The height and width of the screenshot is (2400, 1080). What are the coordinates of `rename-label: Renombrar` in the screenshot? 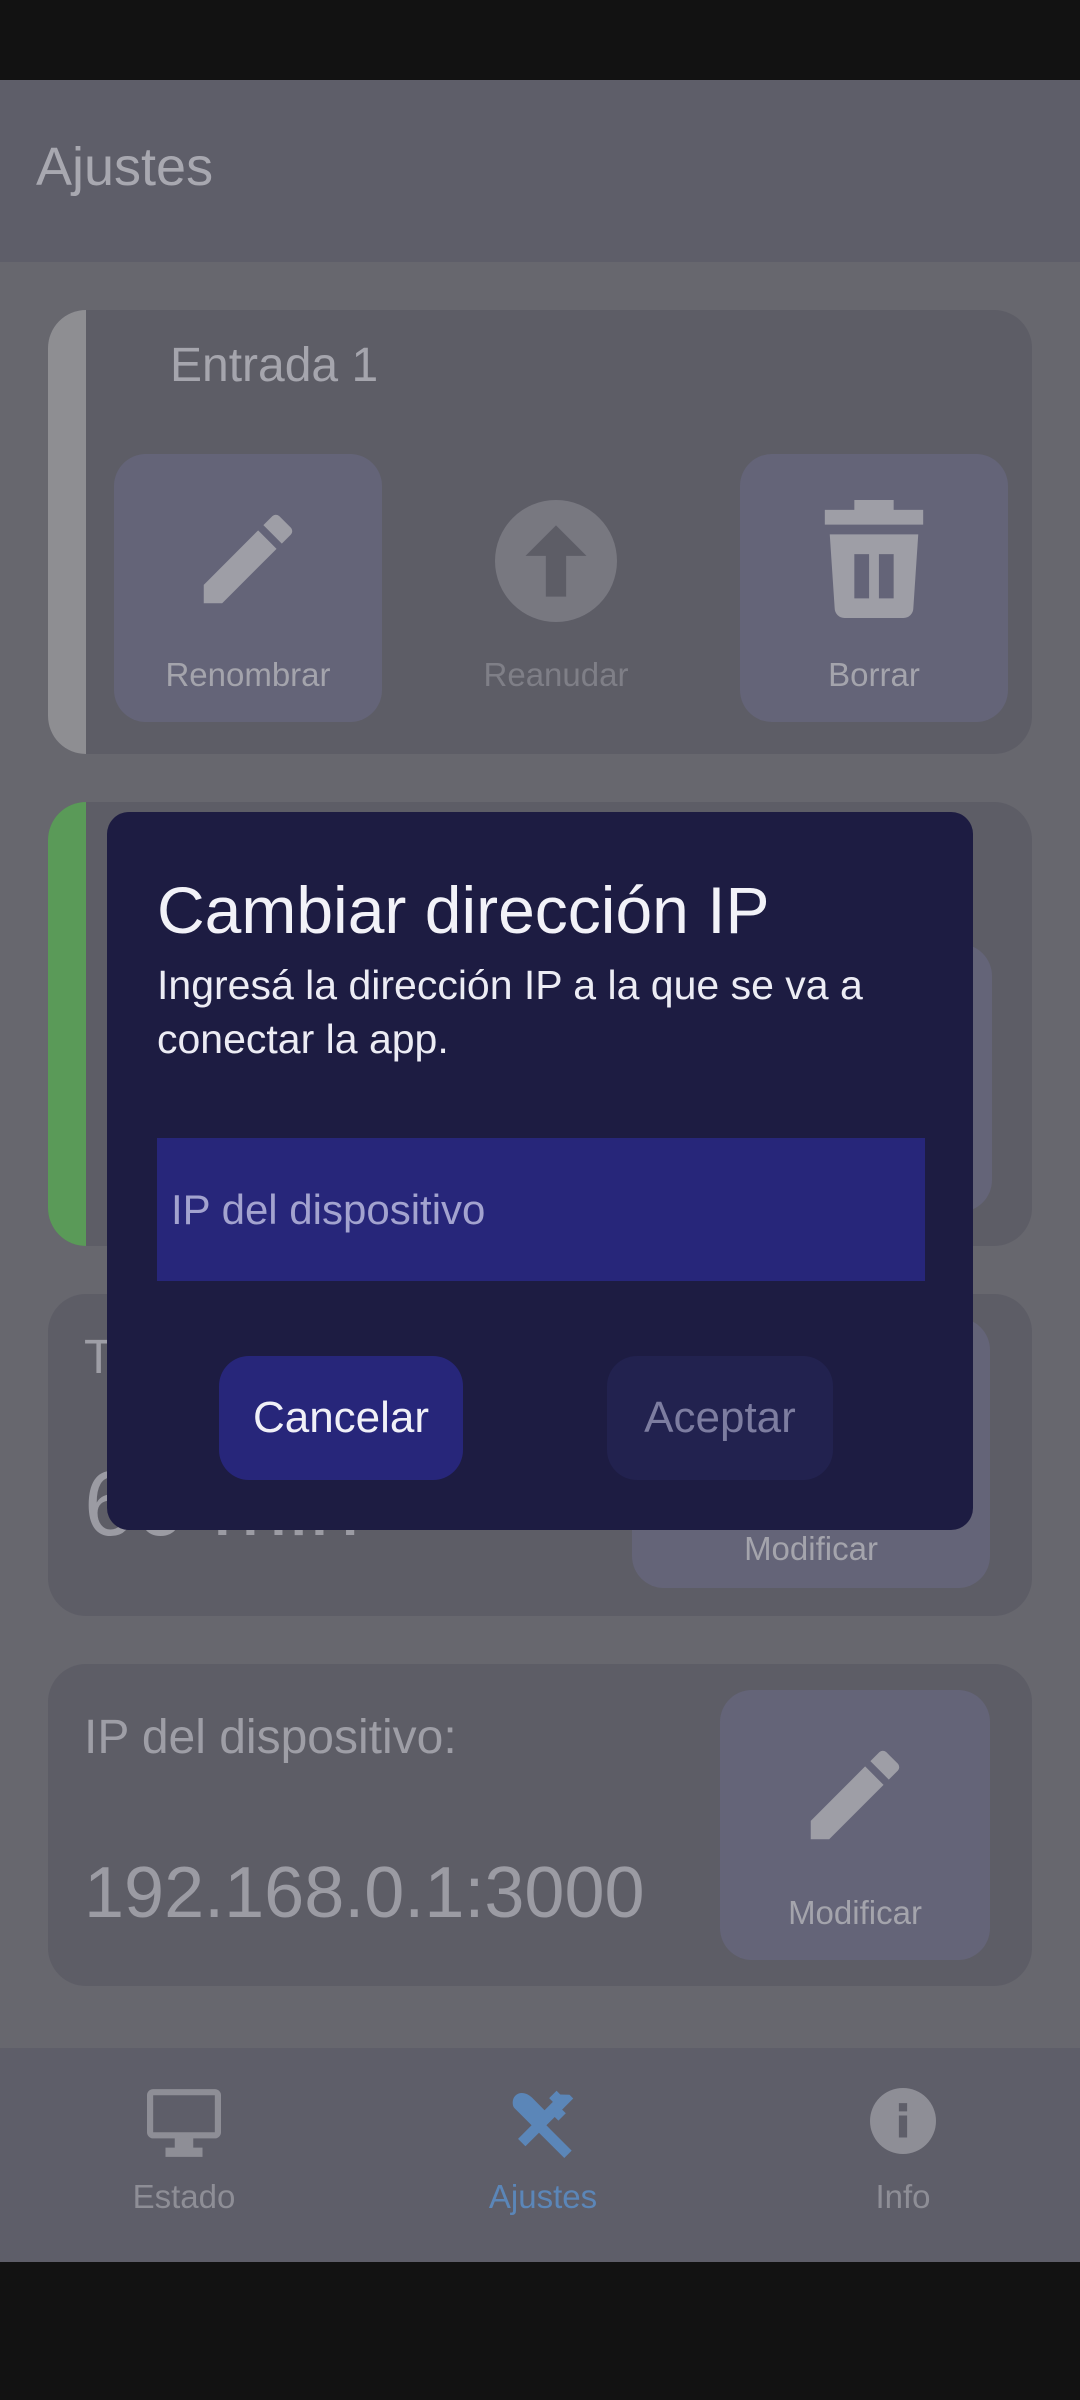 It's located at (248, 674).